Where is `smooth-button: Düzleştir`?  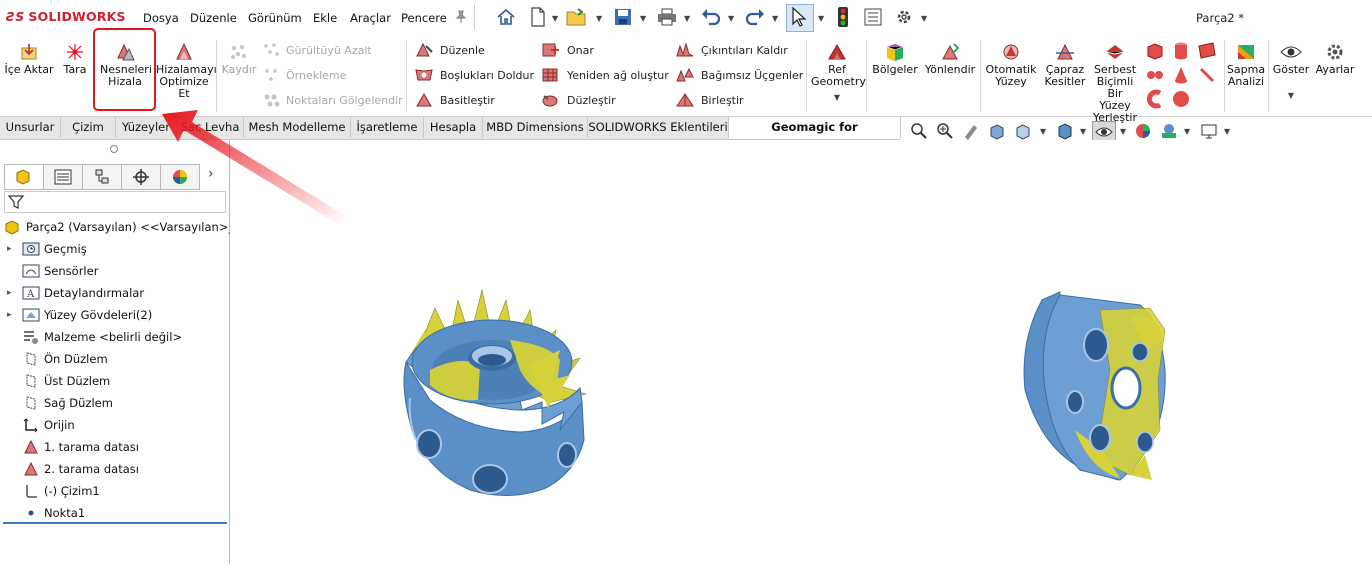 smooth-button: Düzleştir is located at coordinates (578, 100).